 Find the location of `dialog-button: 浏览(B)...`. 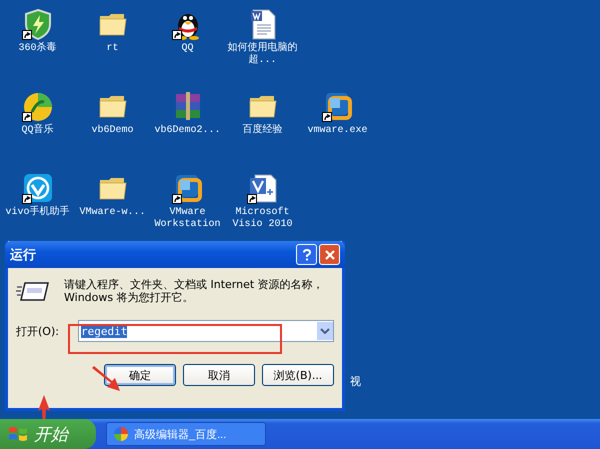

dialog-button: 浏览(B)... is located at coordinates (298, 375).